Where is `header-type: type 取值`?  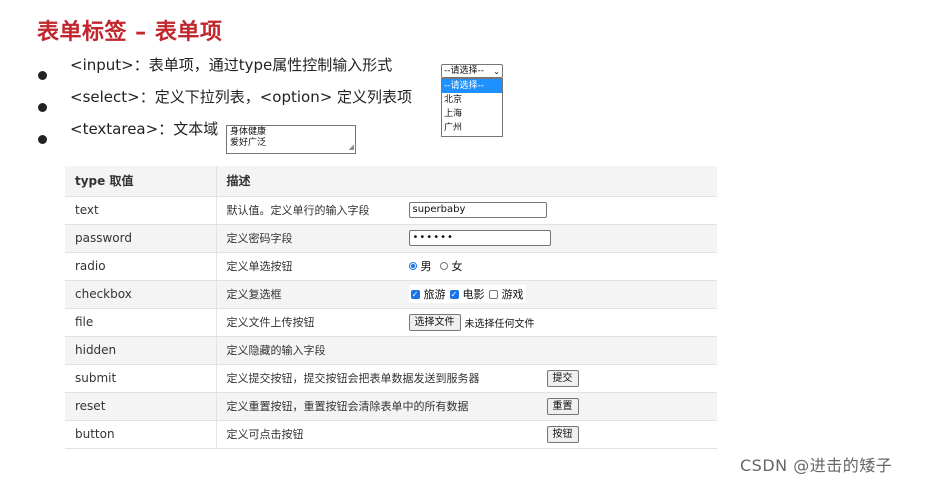
header-type: type 取值 is located at coordinates (141, 181).